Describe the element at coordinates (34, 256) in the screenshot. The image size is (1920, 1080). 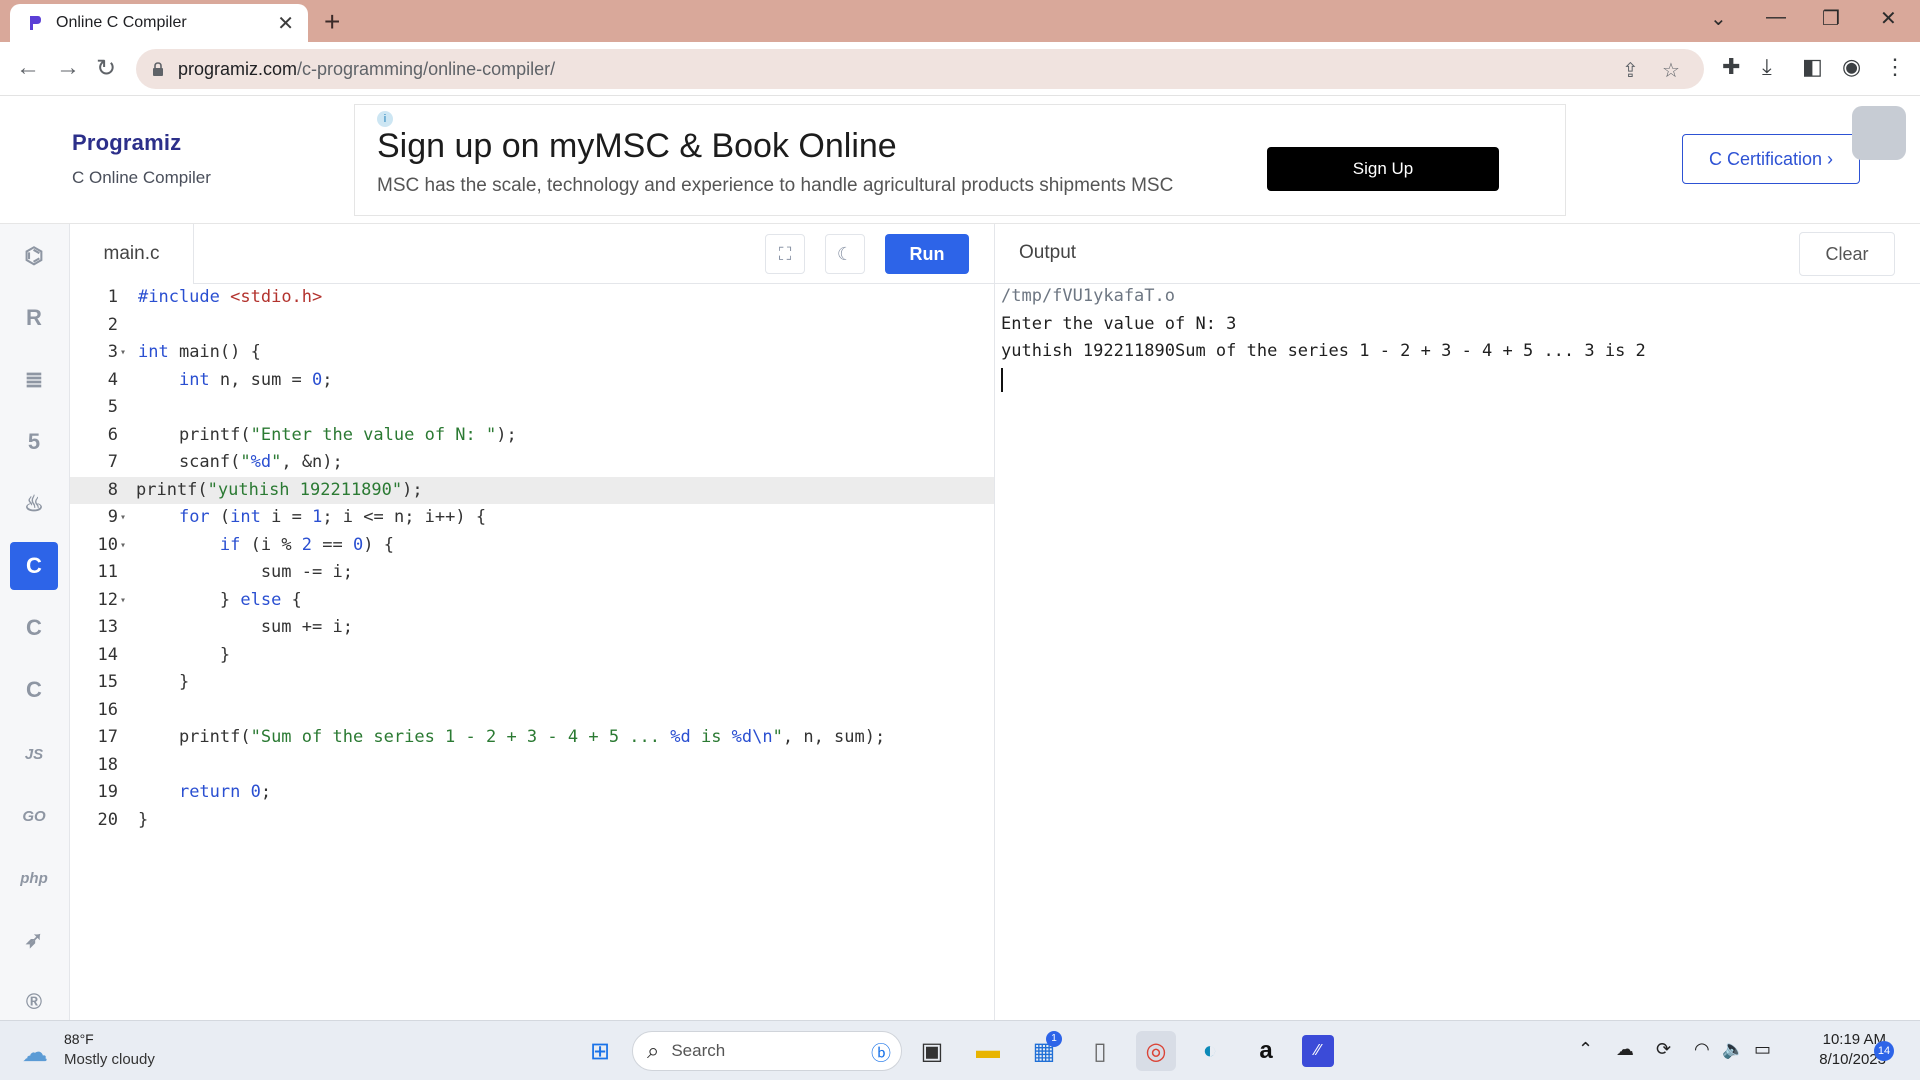
I see `python-icon: ⌬` at that location.